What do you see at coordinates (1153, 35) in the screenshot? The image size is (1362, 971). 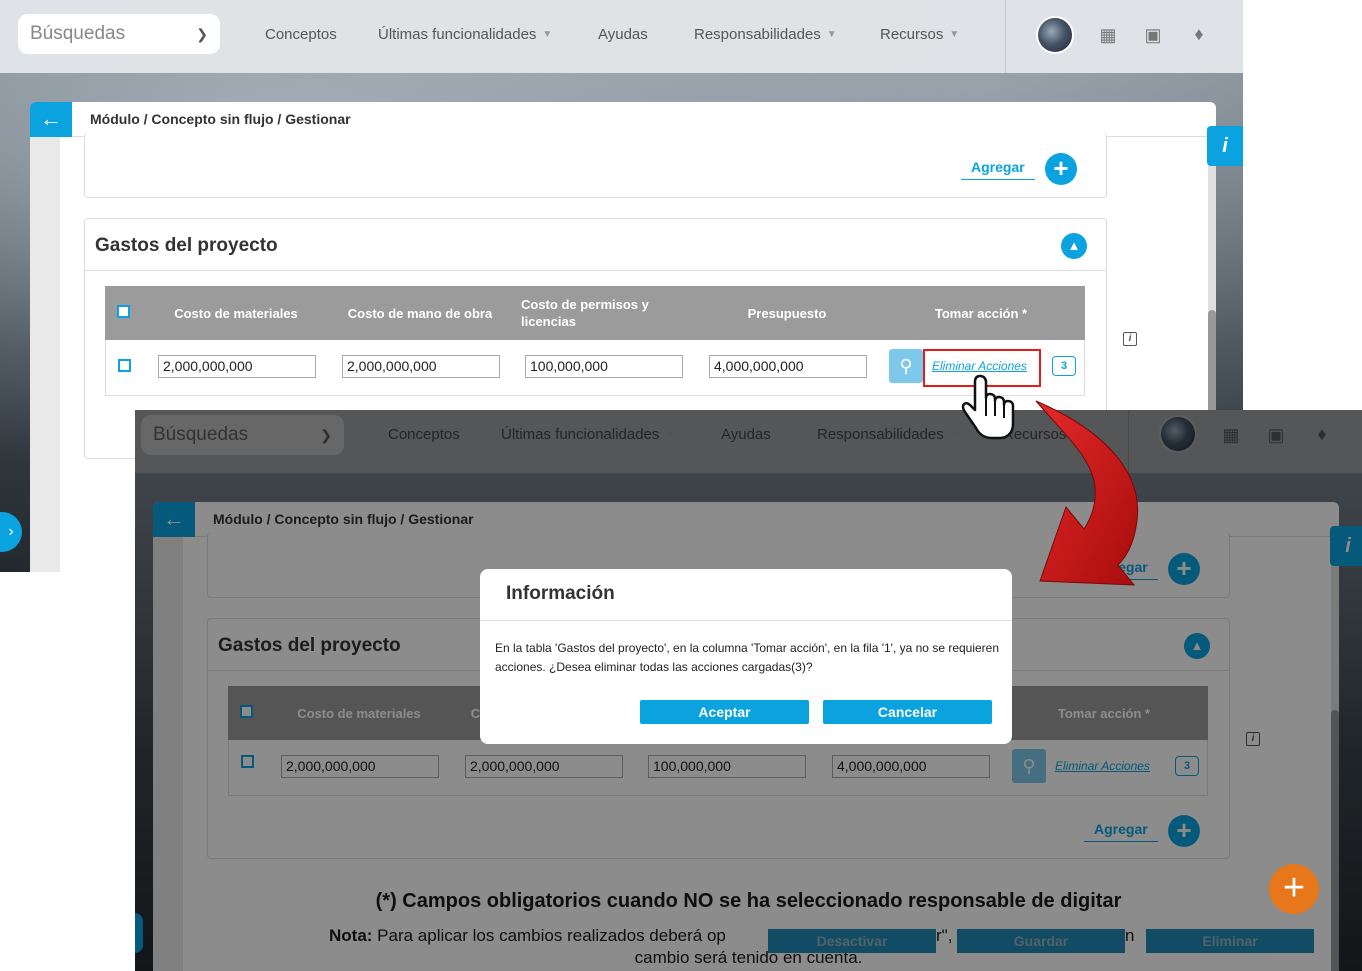 I see `book-icon: ▣` at bounding box center [1153, 35].